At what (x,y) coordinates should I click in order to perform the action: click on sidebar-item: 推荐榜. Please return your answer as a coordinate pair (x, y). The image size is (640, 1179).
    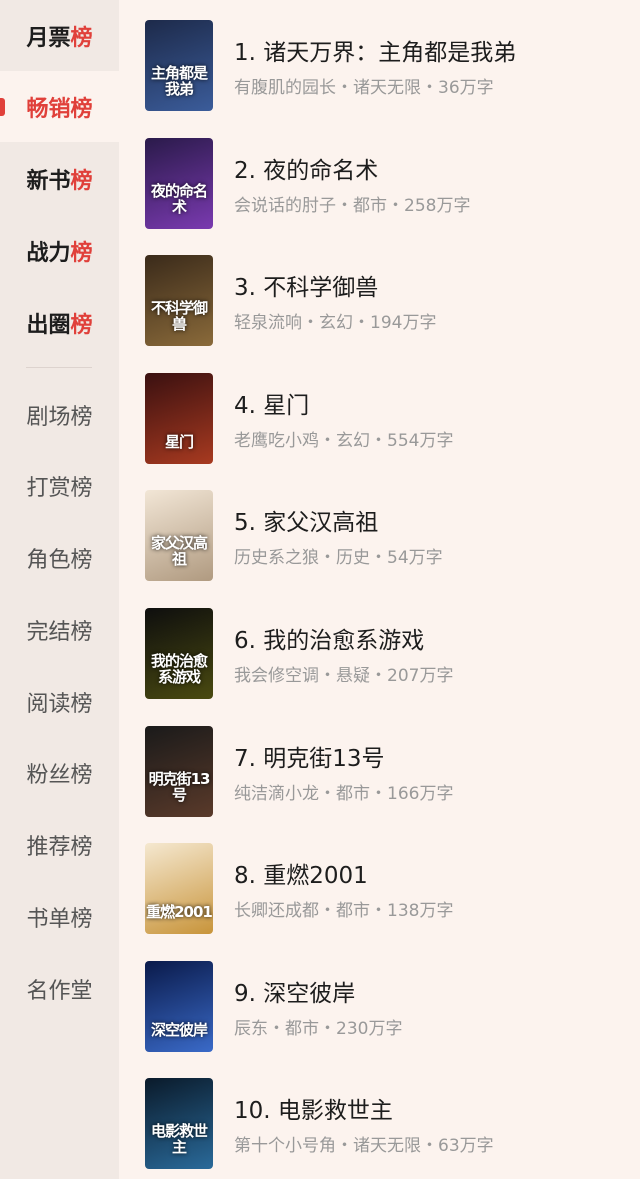
    Looking at the image, I should click on (59, 844).